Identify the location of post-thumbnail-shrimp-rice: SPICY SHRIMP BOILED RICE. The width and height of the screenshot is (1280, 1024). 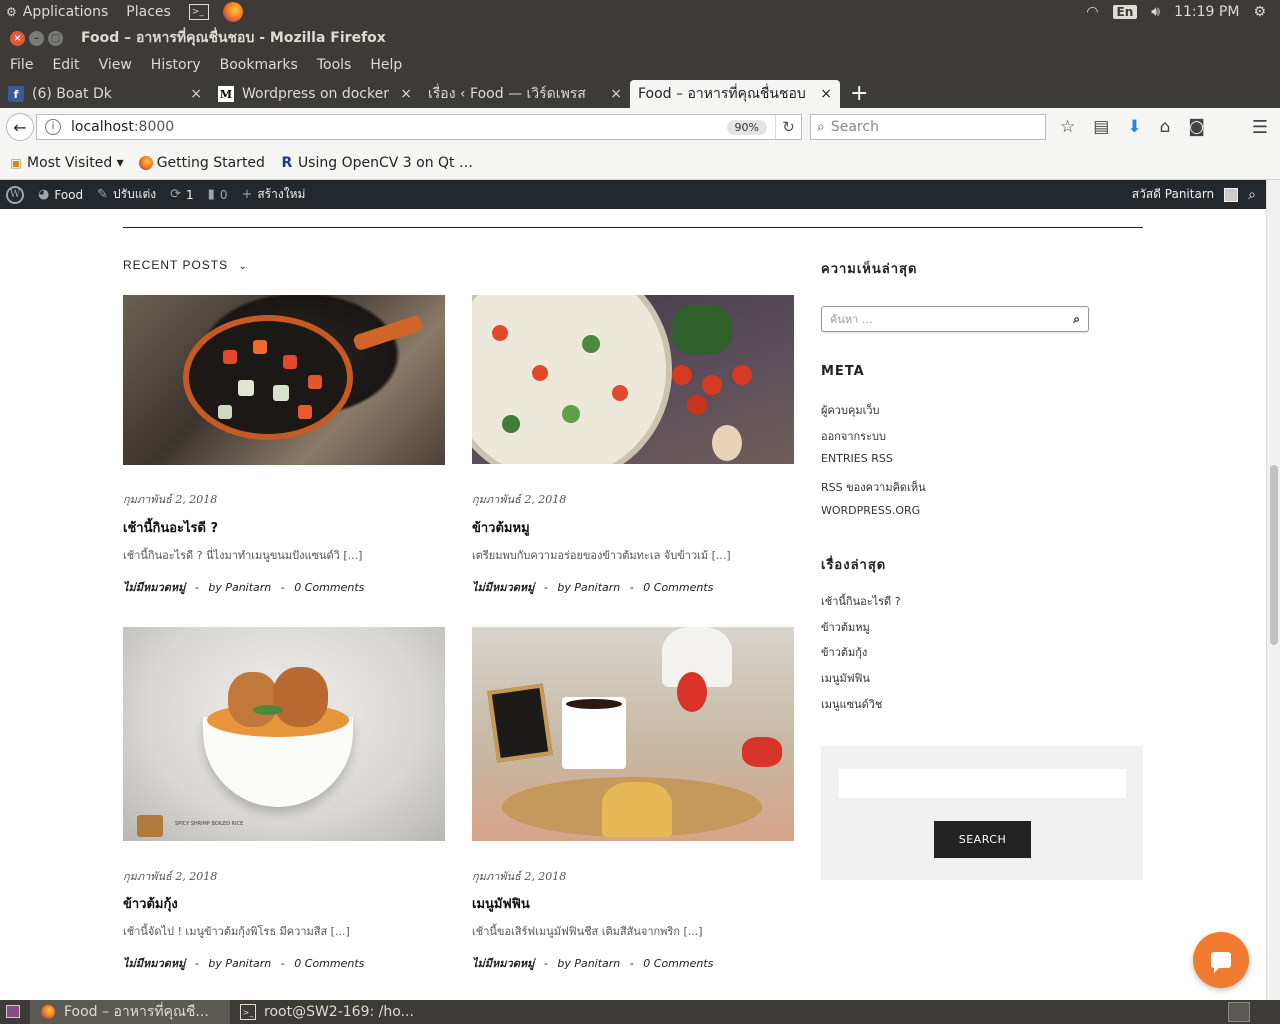
(284, 734).